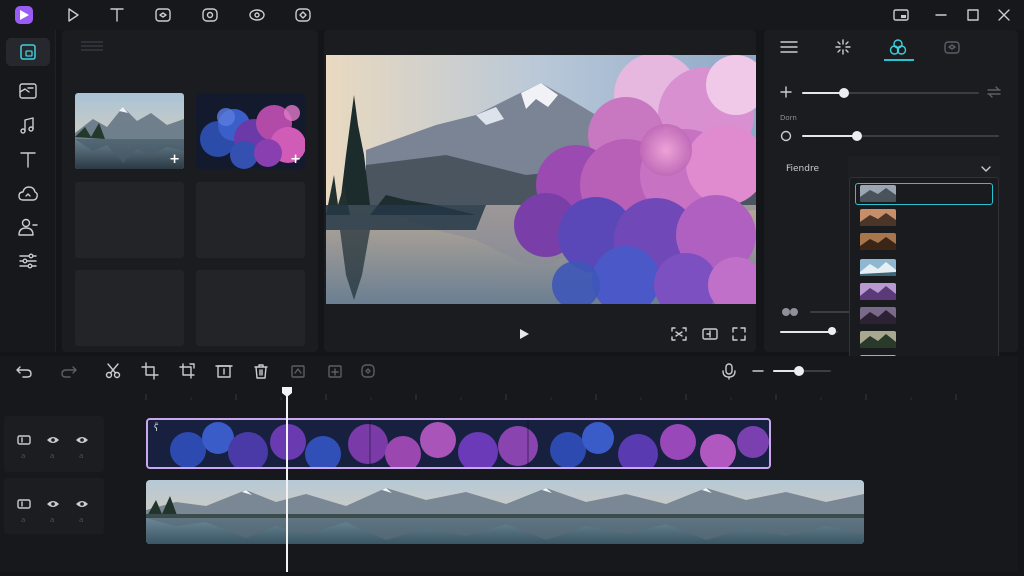  I want to click on close-icon, so click(1004, 15).